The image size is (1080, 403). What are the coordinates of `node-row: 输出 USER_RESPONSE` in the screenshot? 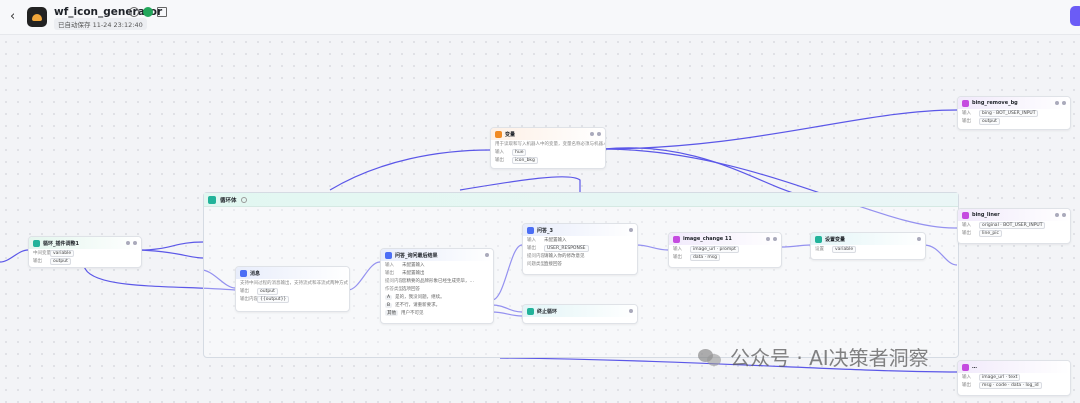 It's located at (580, 248).